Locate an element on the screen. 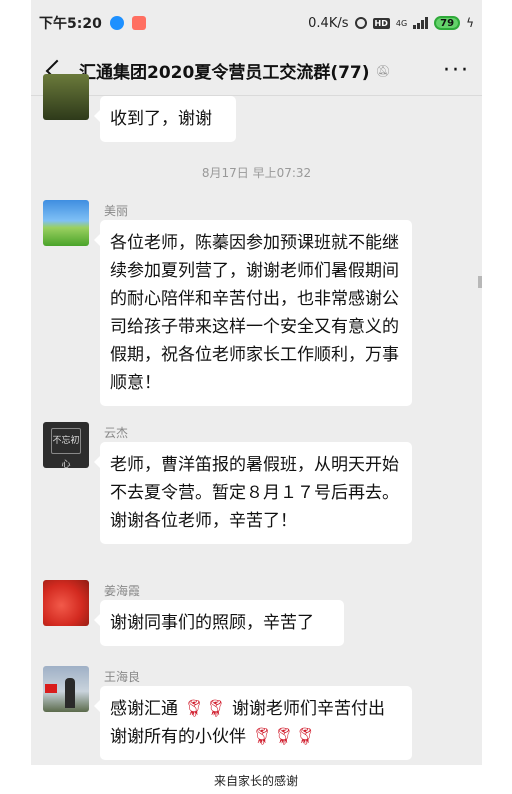 The width and height of the screenshot is (512, 794). message-bubble: 收到了，谢谢 is located at coordinates (165, 119).